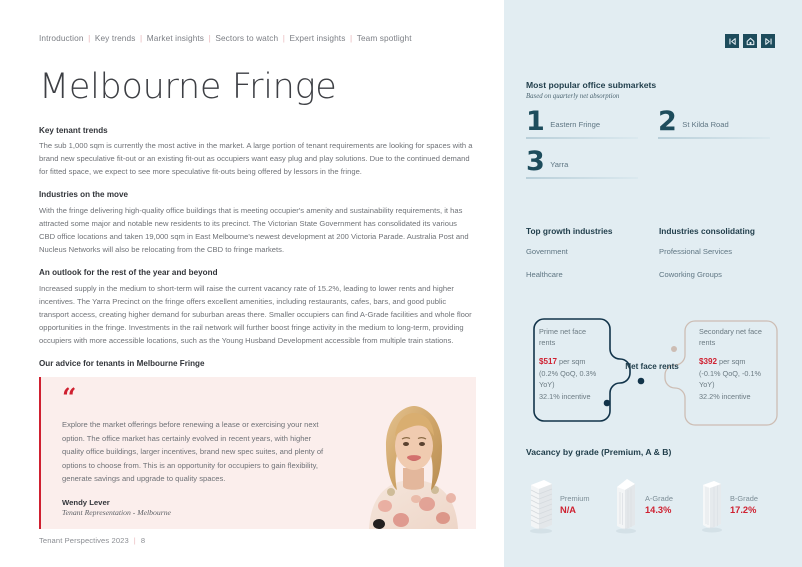 The height and width of the screenshot is (567, 802). What do you see at coordinates (535, 121) in the screenshot?
I see `rank-number: 1` at bounding box center [535, 121].